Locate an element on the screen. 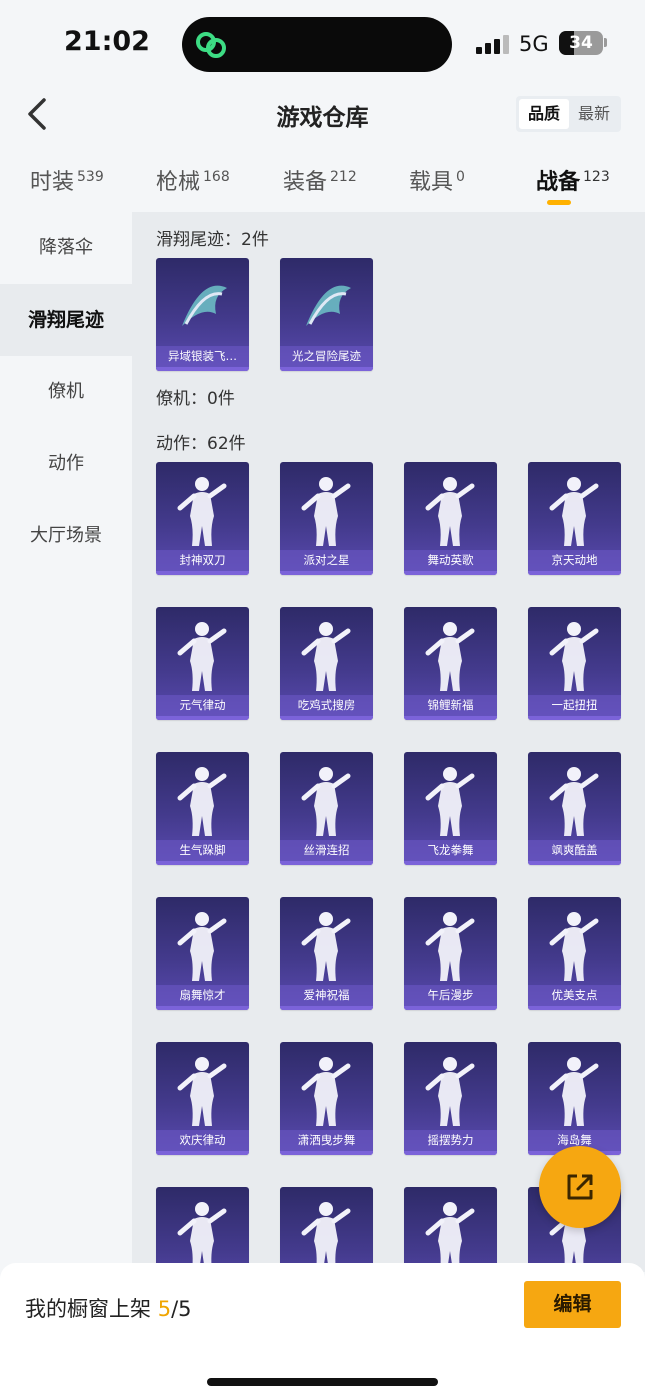 This screenshot has height=1398, width=645. item-card: 吃鸡式搜房 is located at coordinates (326, 663).